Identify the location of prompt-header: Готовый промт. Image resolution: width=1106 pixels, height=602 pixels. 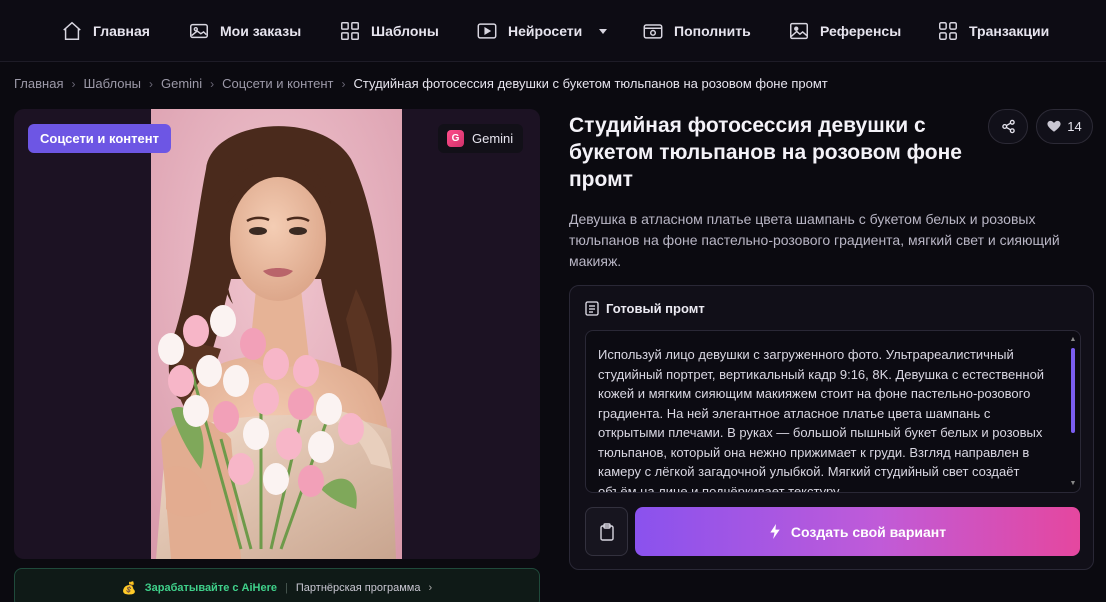
(645, 308).